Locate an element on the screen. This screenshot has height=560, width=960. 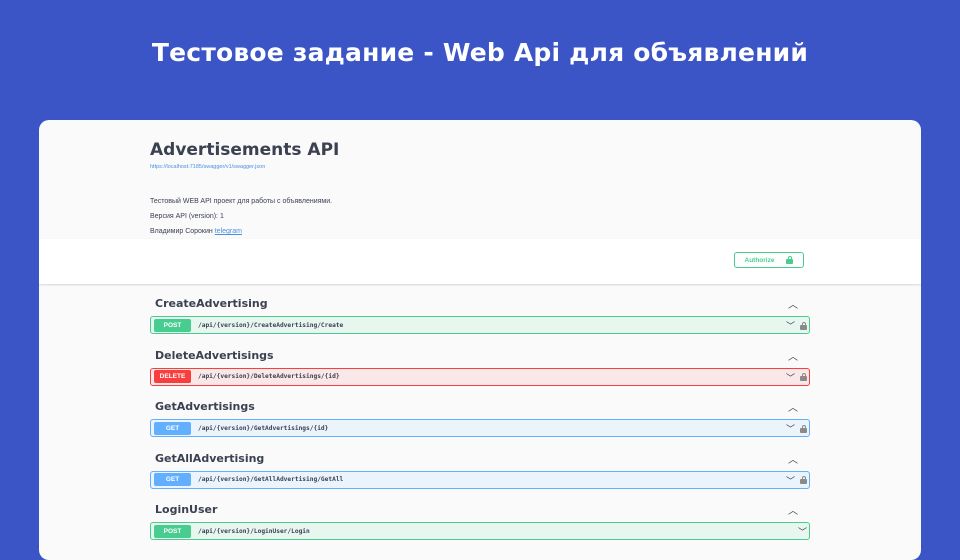
tag-name: DeleteAdvertisings is located at coordinates (214, 355).